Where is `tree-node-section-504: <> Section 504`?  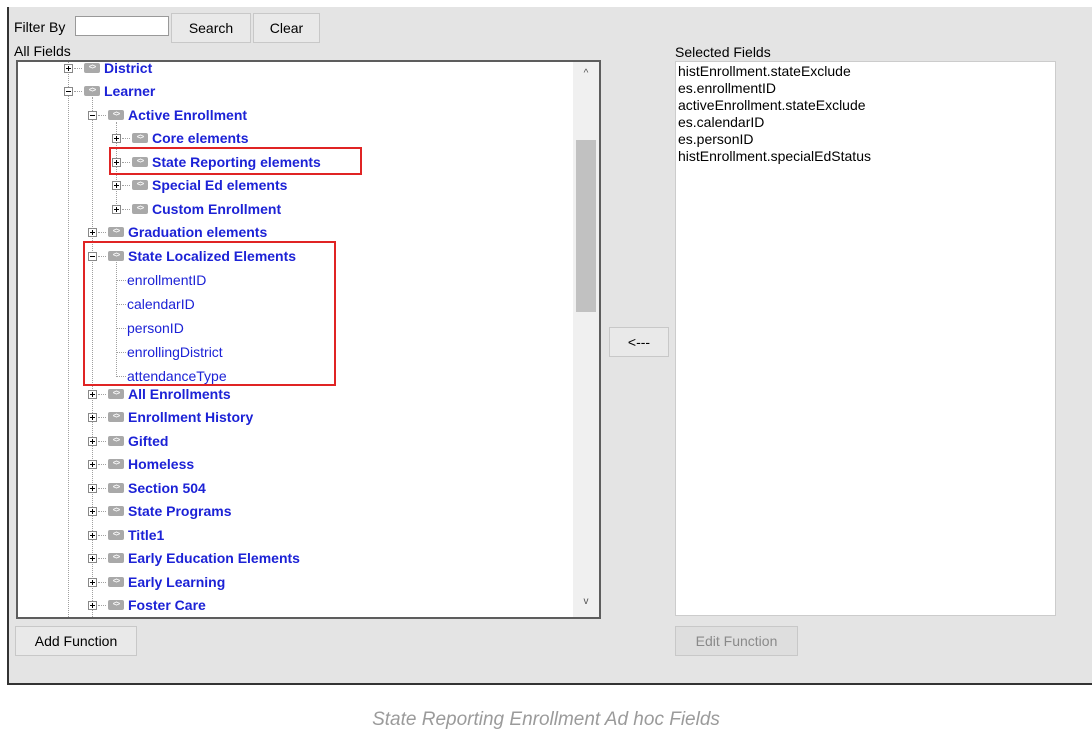
tree-node-section-504: <> Section 504 is located at coordinates (147, 488).